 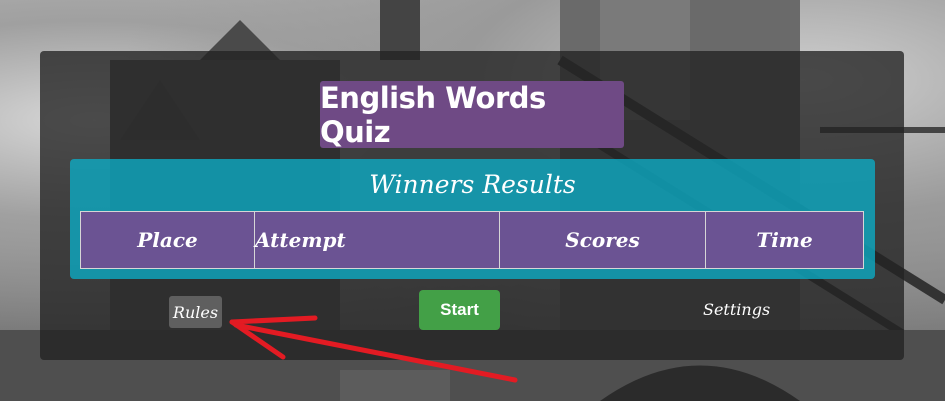 I want to click on column-header-place: Place, so click(x=167, y=240).